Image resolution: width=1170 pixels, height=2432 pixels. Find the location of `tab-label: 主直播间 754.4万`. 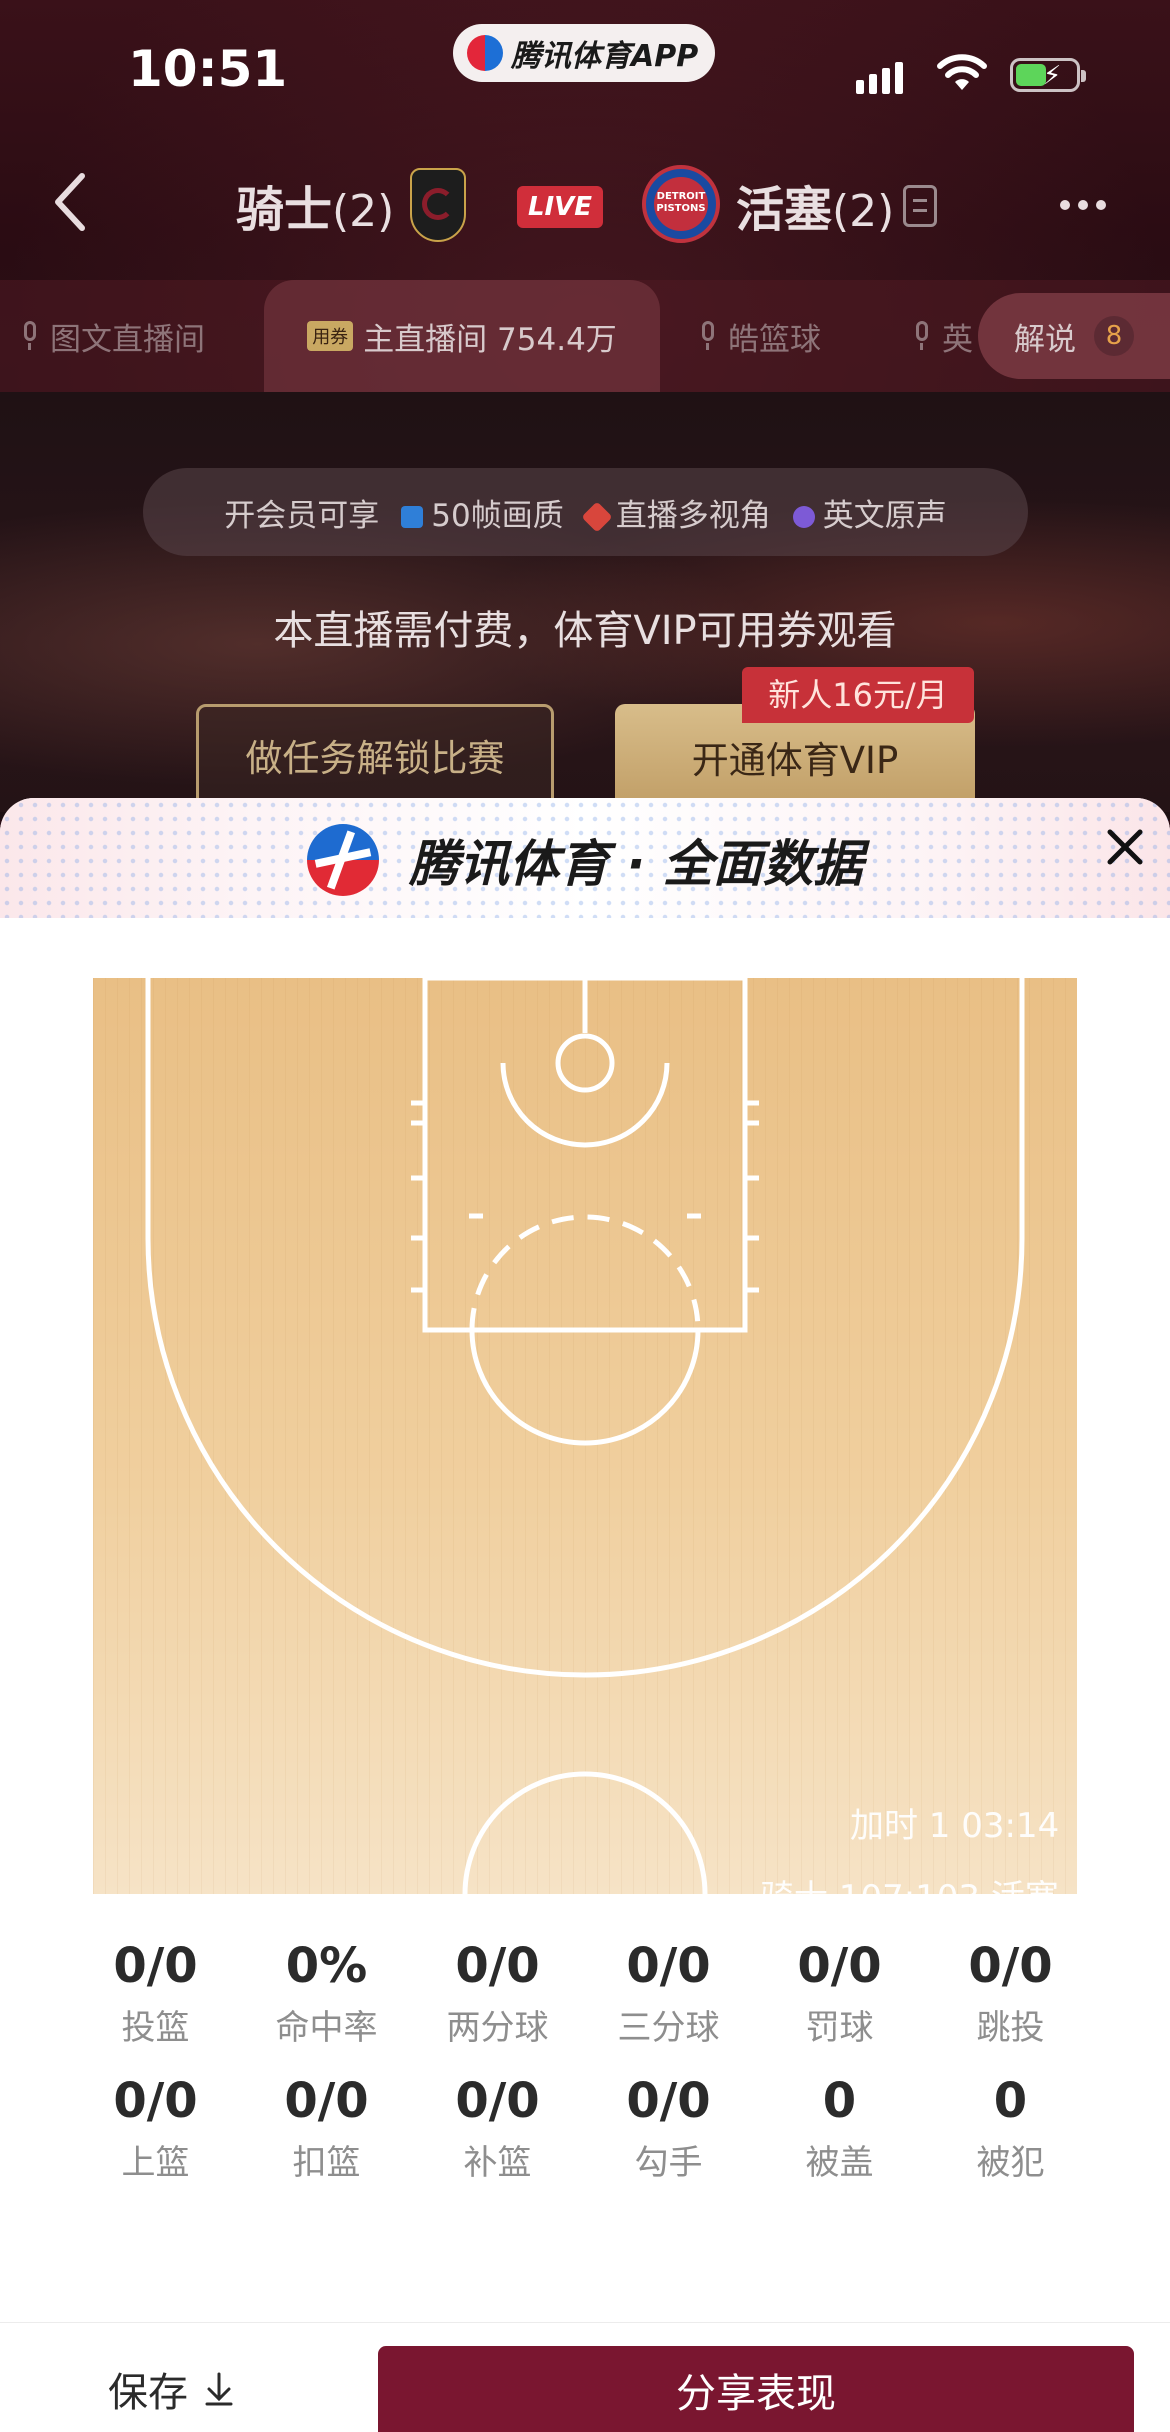

tab-label: 主直播间 754.4万 is located at coordinates (490, 339).